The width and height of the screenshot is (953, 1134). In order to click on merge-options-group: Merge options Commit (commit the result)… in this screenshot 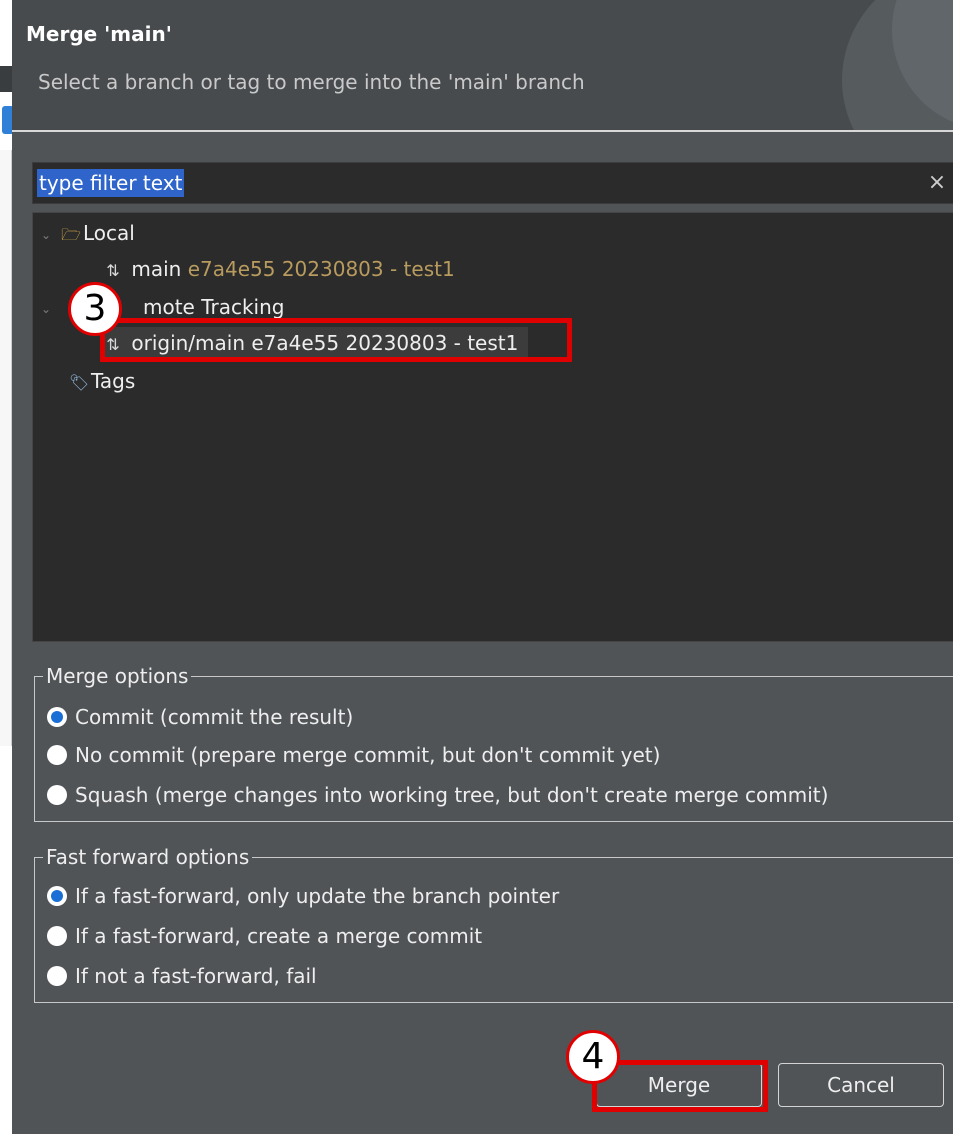, I will do `click(493, 742)`.